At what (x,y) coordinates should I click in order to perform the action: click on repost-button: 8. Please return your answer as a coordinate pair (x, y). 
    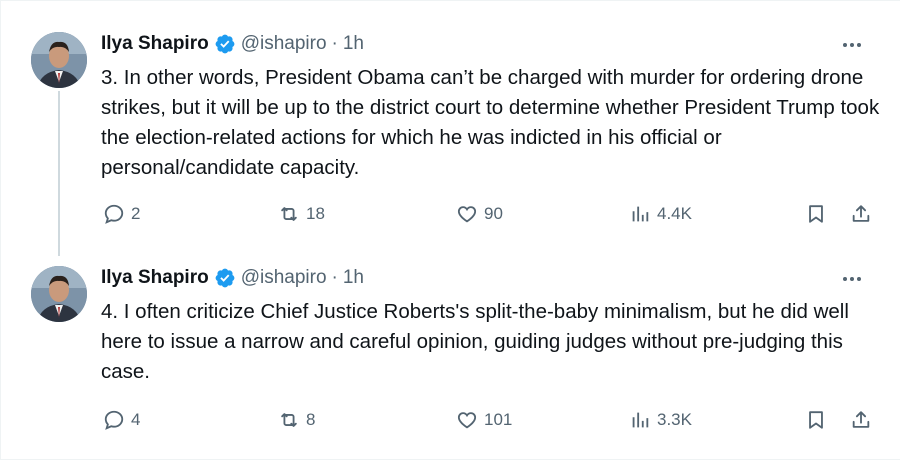
    Looking at the image, I should click on (296, 420).